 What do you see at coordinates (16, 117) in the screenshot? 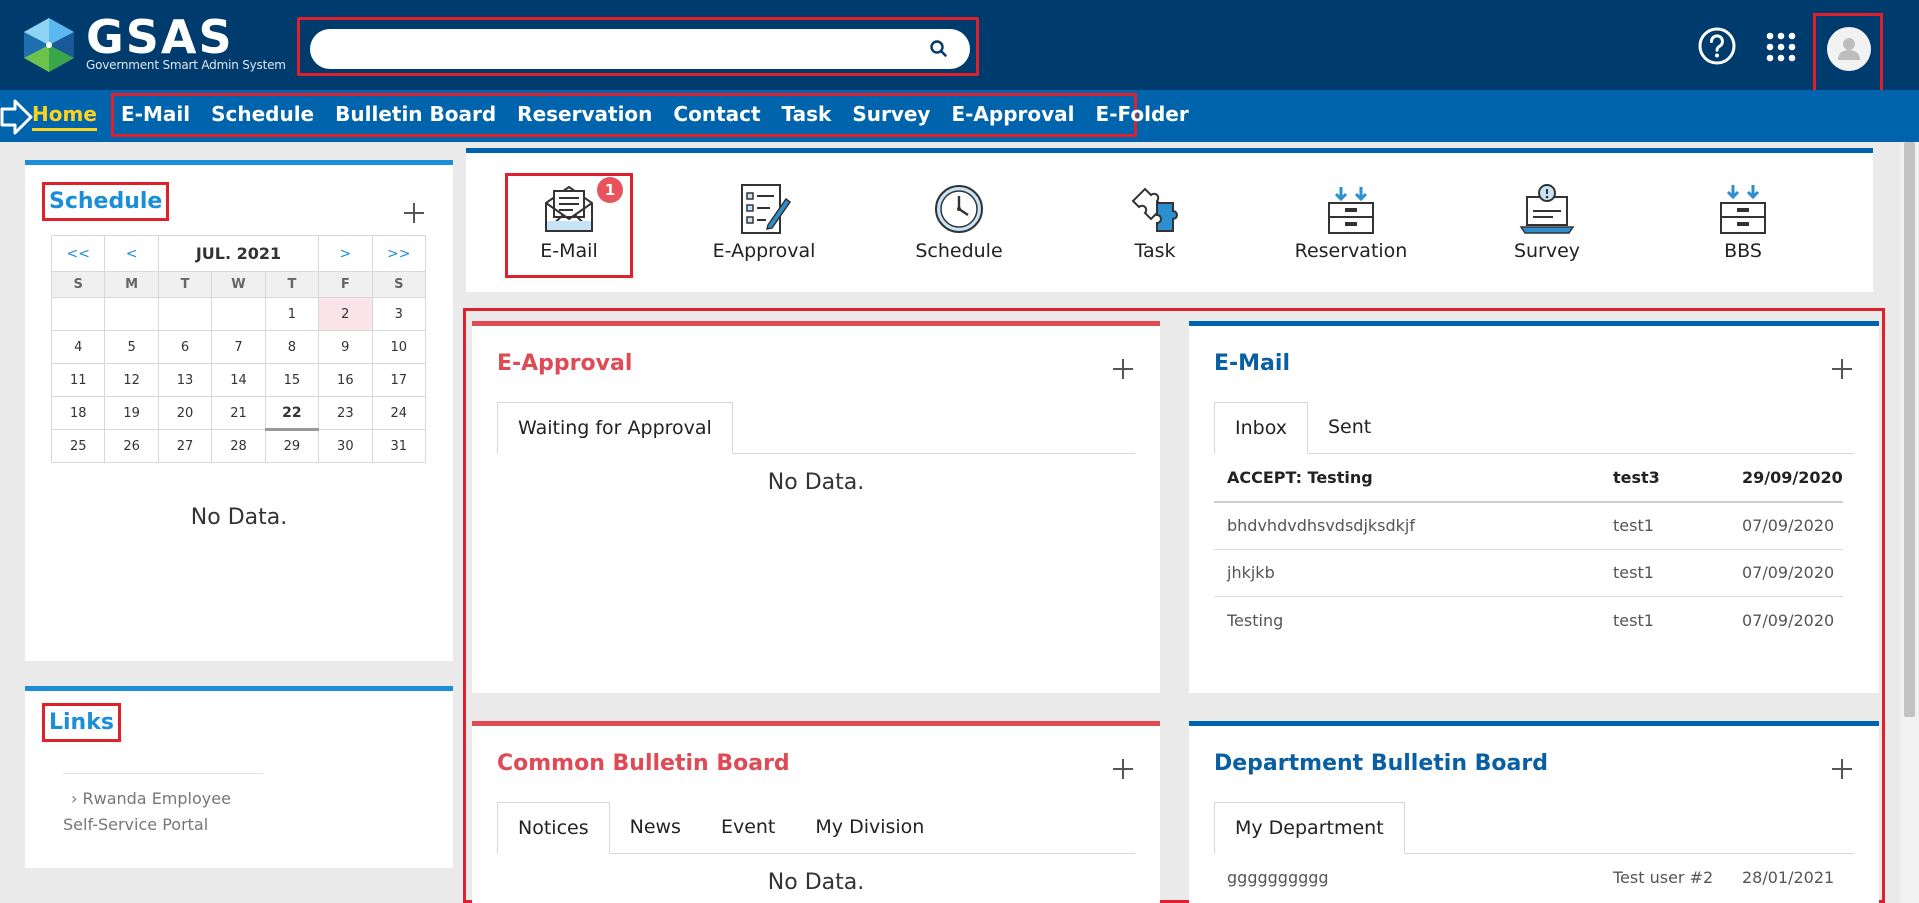
I see `arrow-right-icon` at bounding box center [16, 117].